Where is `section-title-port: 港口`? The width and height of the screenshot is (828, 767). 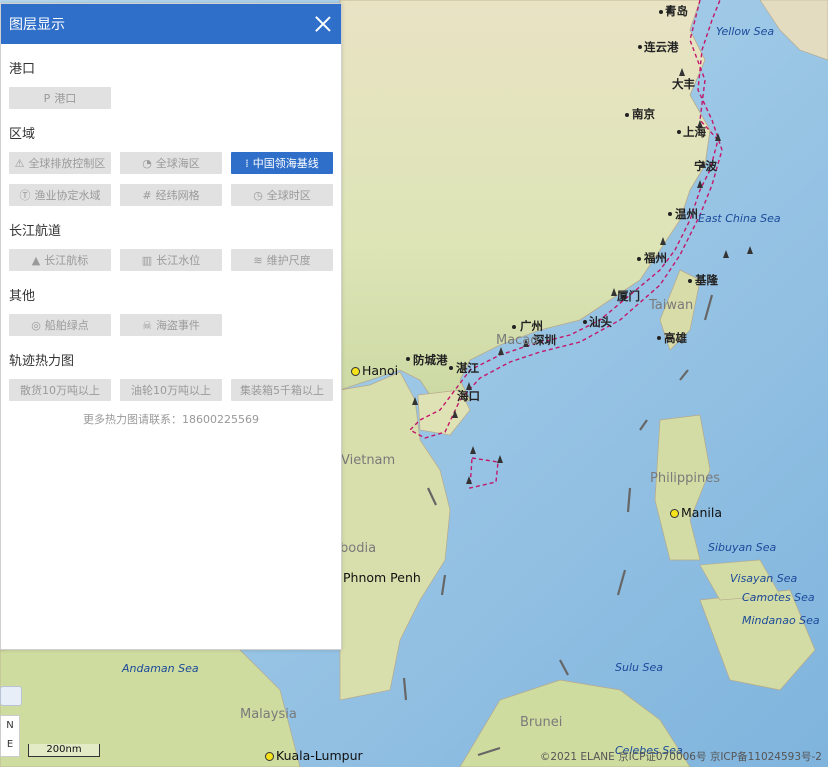 section-title-port: 港口 is located at coordinates (22, 69).